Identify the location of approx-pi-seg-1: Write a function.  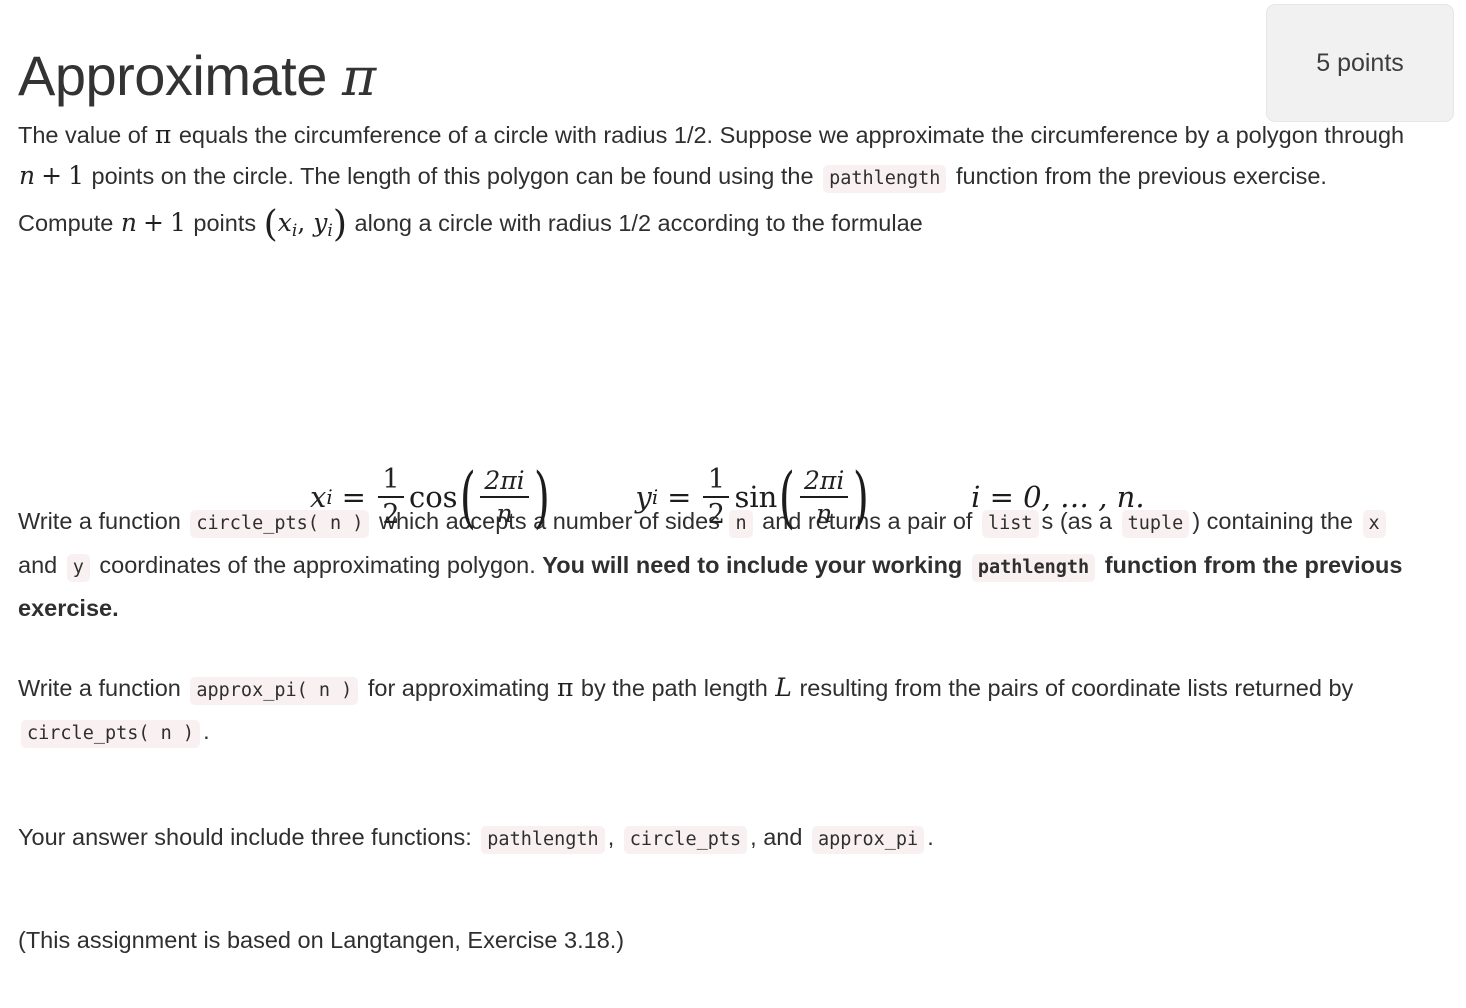
(99, 687).